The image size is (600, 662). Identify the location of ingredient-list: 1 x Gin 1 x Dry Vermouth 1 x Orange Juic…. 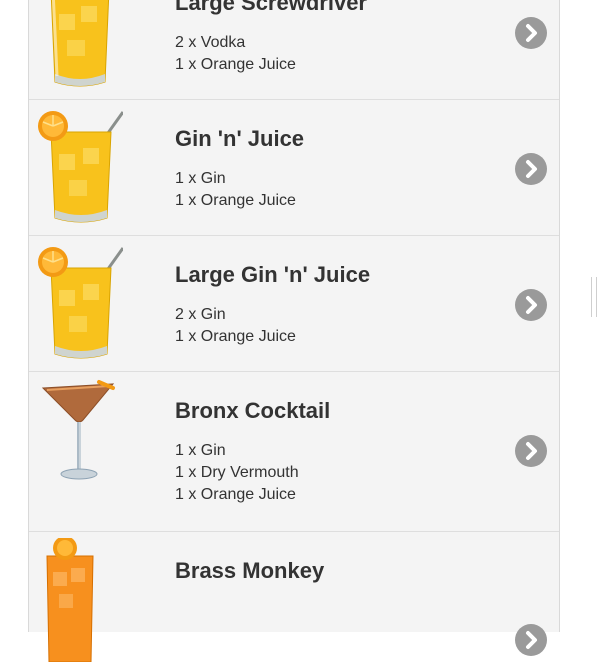
(237, 473).